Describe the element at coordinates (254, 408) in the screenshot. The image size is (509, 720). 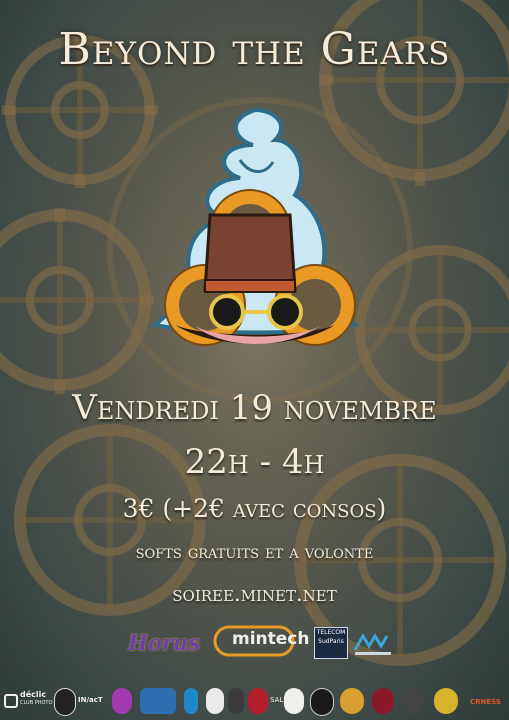
I see `event-date: Vendredi 19 novembre` at that location.